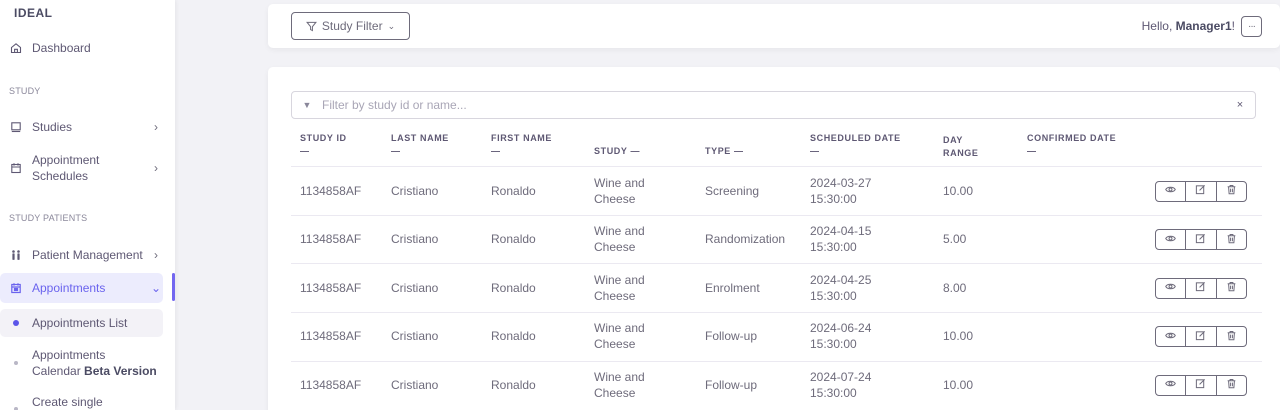 The height and width of the screenshot is (410, 1280). What do you see at coordinates (81, 127) in the screenshot?
I see `sidebar-item-studies: Studies ›` at bounding box center [81, 127].